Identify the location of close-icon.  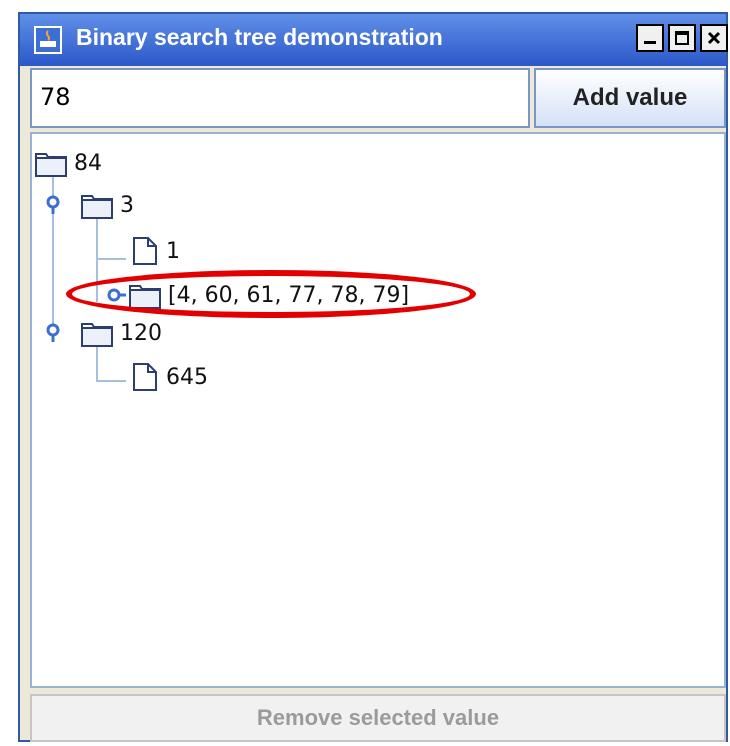
(714, 38).